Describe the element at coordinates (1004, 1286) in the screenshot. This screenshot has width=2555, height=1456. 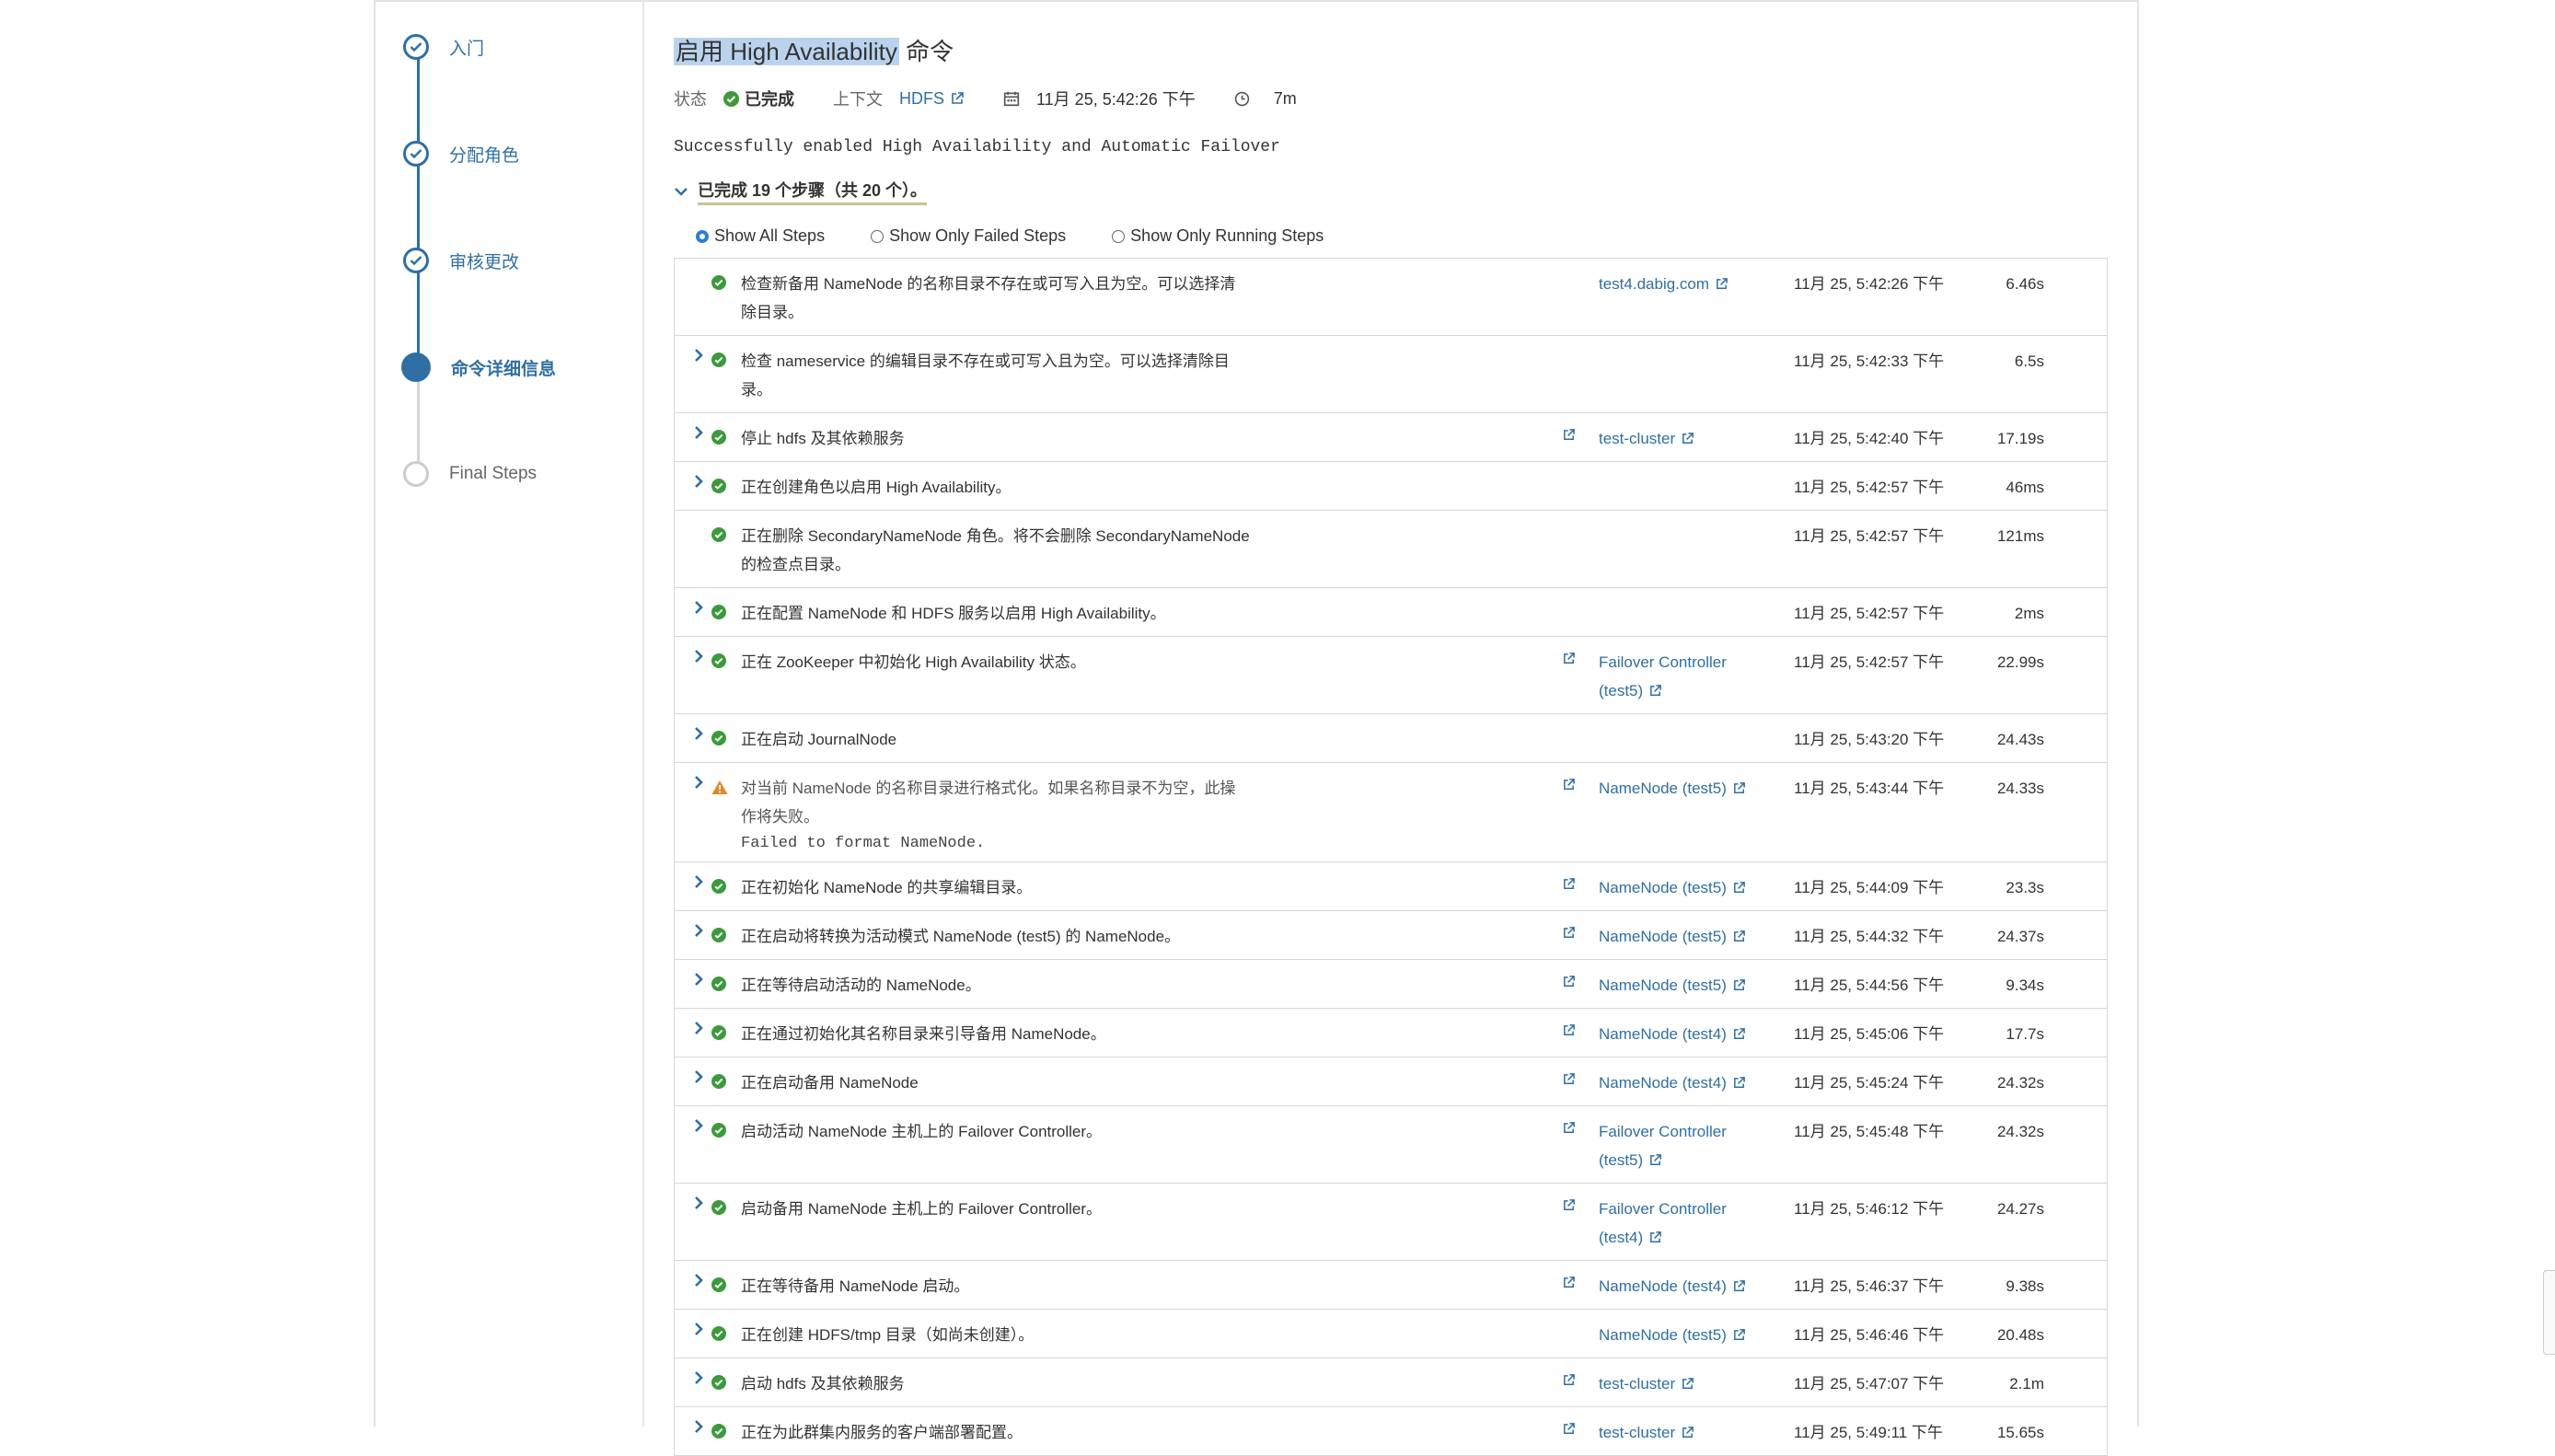
I see `step-description: 正在等待备用 NameNode 启动。` at that location.